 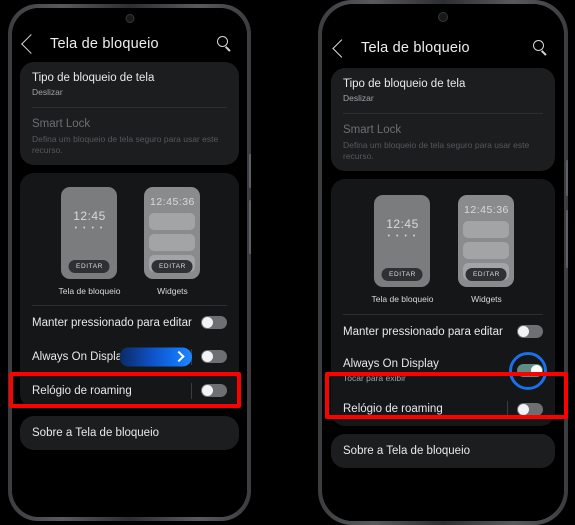 What do you see at coordinates (250, 227) in the screenshot?
I see `phone-left-volume-button` at bounding box center [250, 227].